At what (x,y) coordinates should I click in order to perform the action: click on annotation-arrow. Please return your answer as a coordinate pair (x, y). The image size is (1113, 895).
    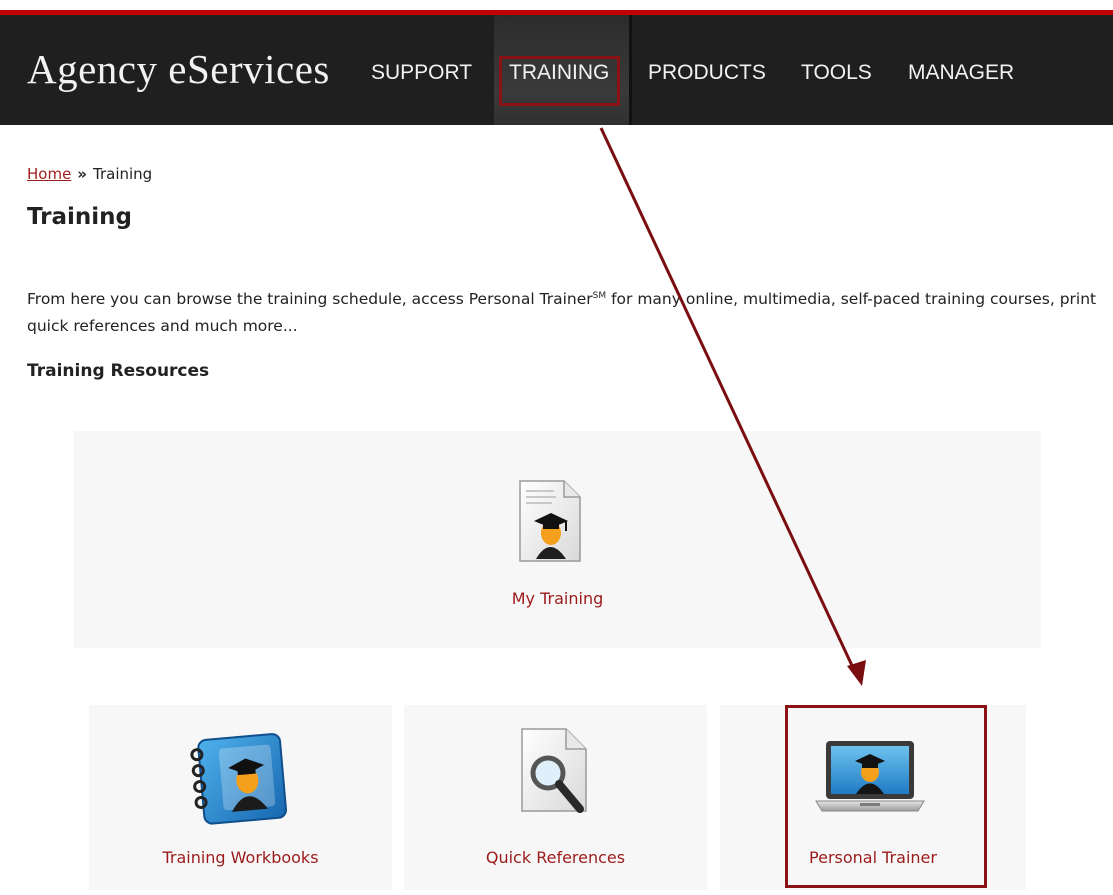
    Looking at the image, I should click on (732, 406).